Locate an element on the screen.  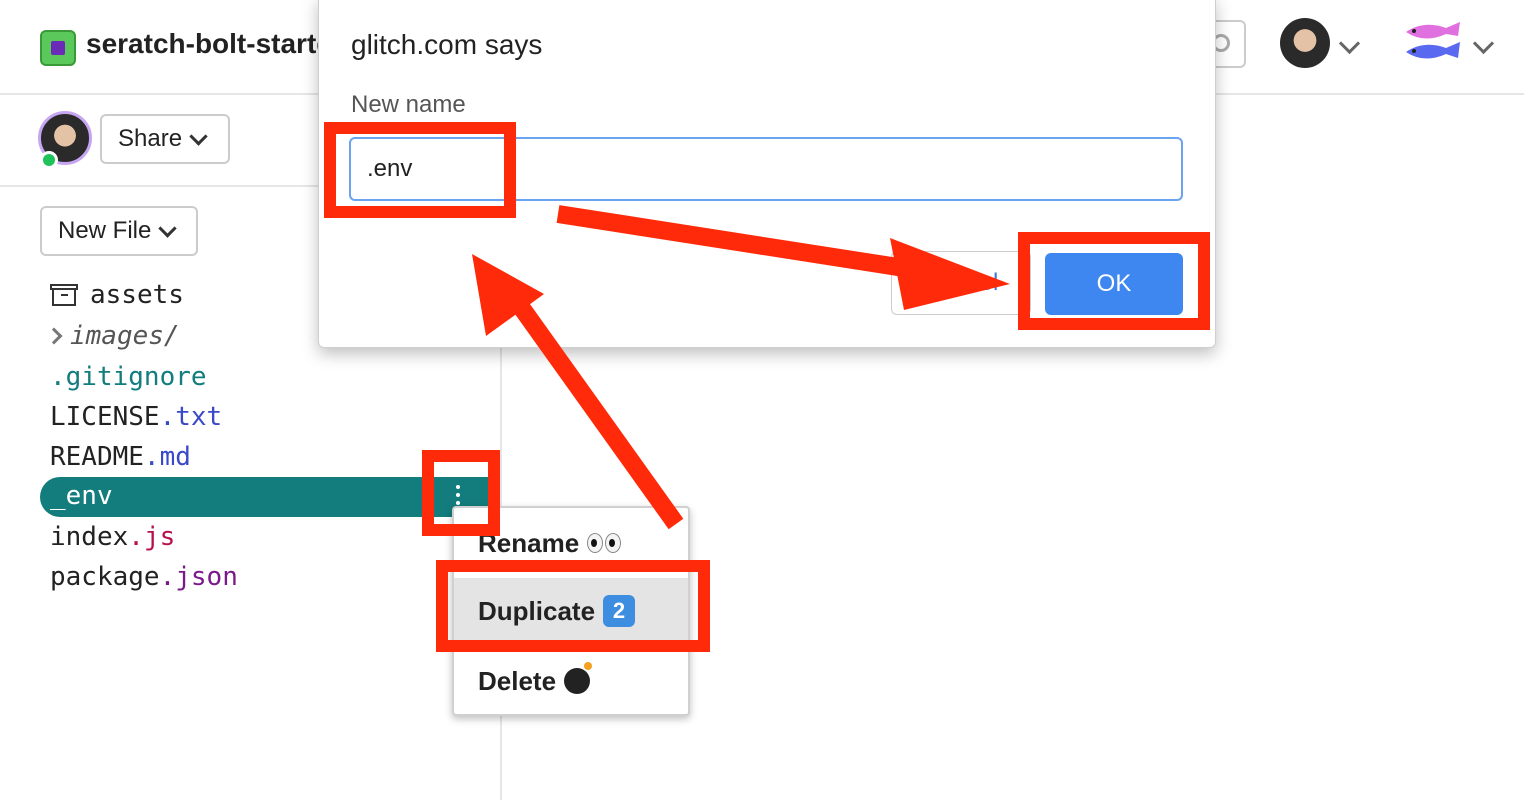
arrow-to-ok is located at coordinates (783, 257).